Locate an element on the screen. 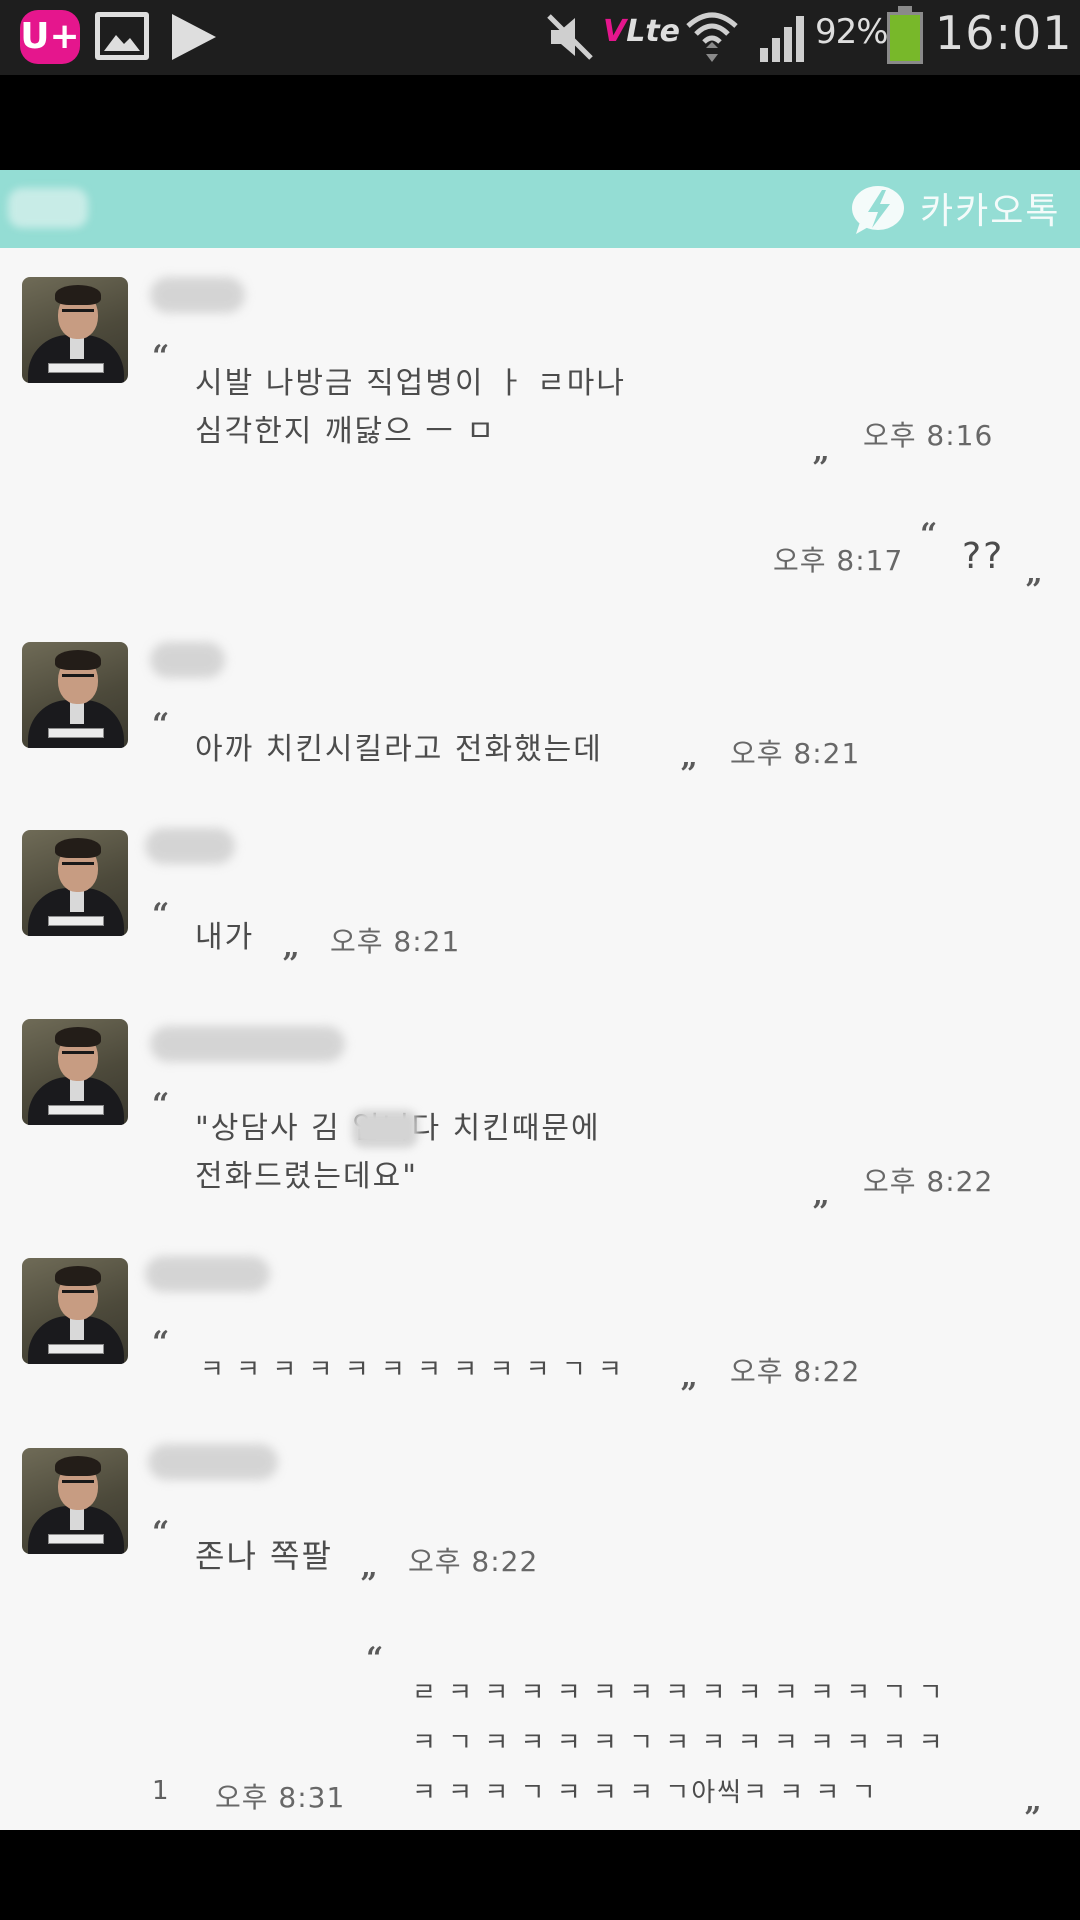 The width and height of the screenshot is (1080, 1920). volte-text: Lte is located at coordinates (653, 31).